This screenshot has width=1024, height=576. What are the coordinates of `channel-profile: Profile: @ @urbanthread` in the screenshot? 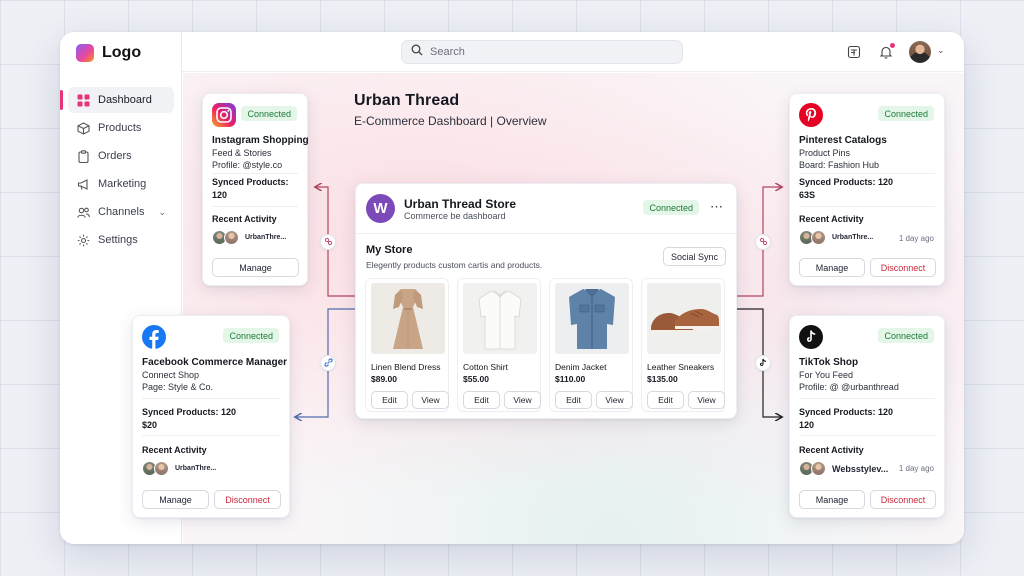 It's located at (849, 387).